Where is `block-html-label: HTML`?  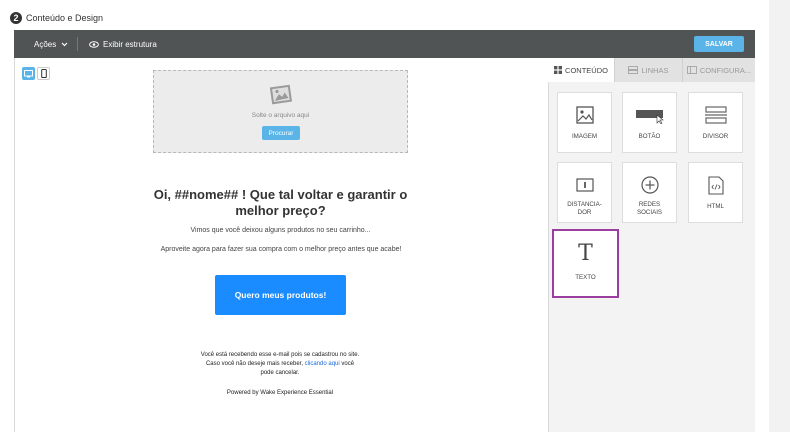
block-html-label: HTML is located at coordinates (715, 206).